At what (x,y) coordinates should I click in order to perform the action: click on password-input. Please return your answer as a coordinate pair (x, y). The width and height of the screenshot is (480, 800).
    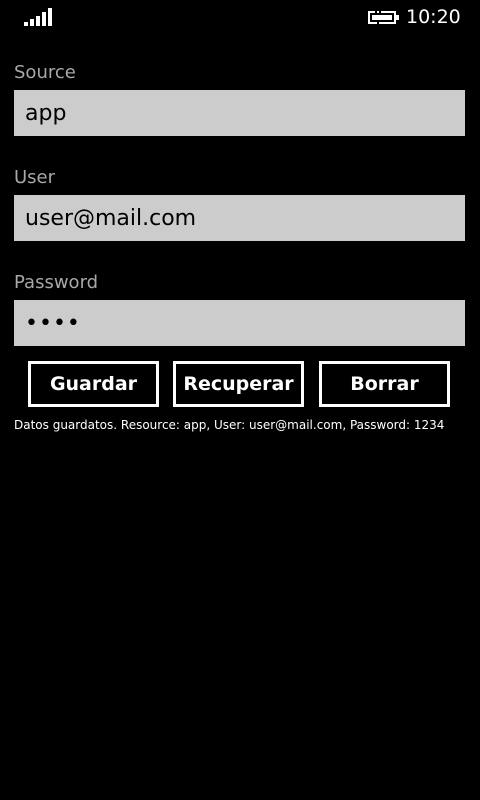
    Looking at the image, I should click on (239, 323).